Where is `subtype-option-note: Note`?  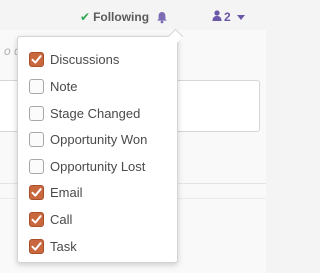
subtype-option-note: Note is located at coordinates (53, 86).